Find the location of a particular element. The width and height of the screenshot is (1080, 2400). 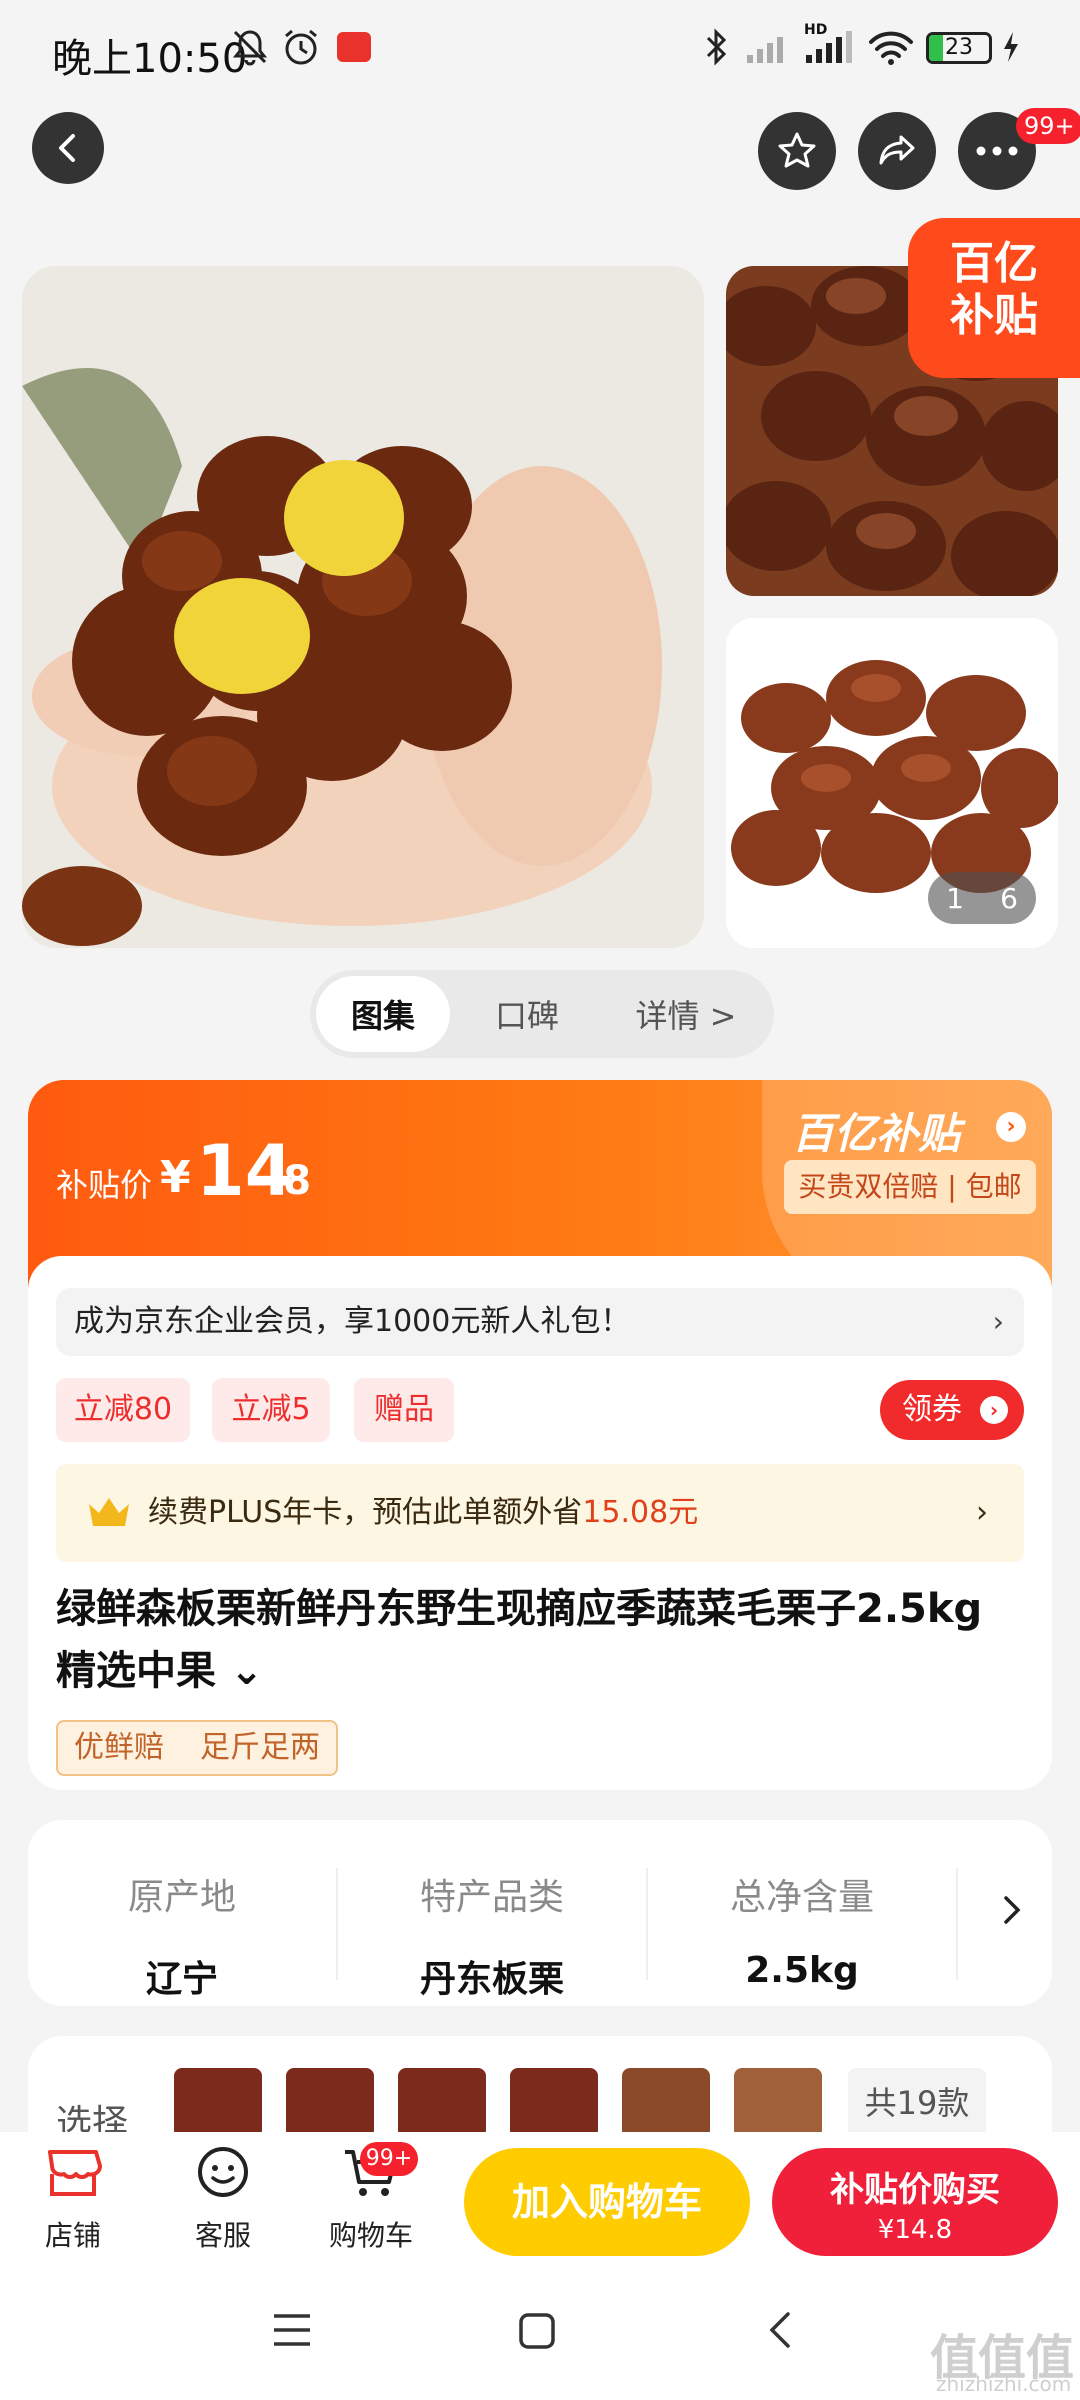

subsidy-corner-line1: 百亿 is located at coordinates (994, 263).